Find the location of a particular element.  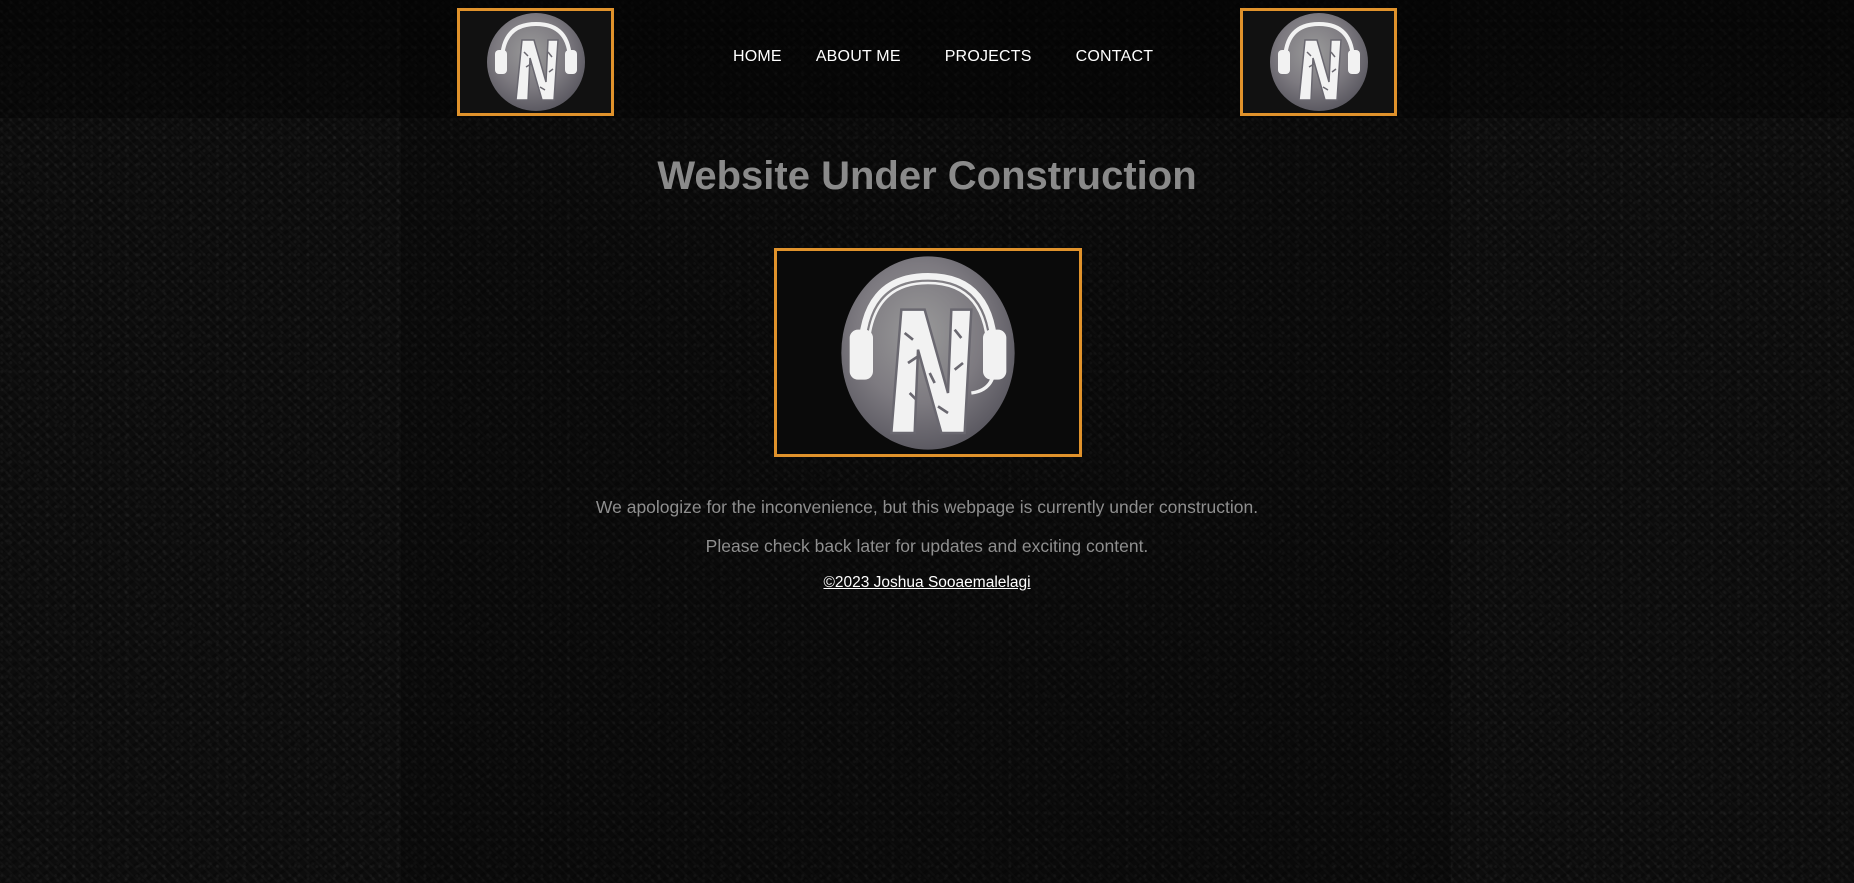

footer: ©2023 Joshua Sooaemalelagi is located at coordinates (927, 583).